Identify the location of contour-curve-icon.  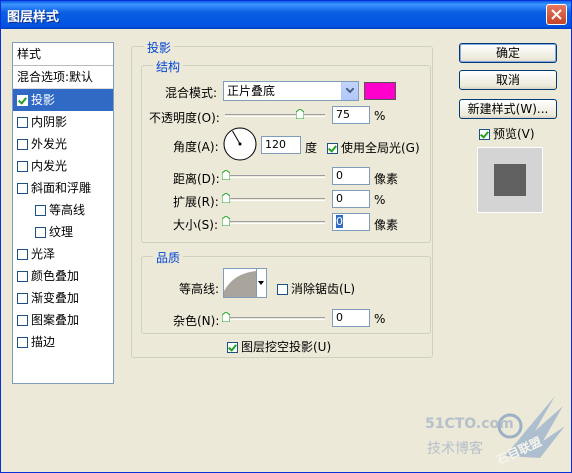
(240, 284).